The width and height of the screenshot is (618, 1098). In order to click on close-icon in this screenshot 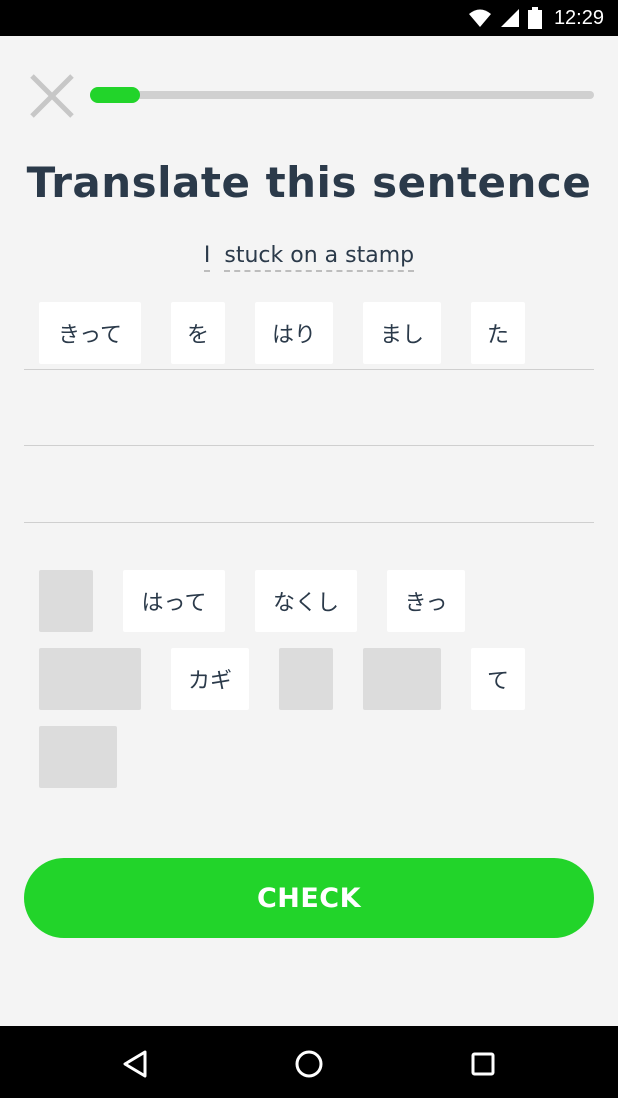, I will do `click(52, 96)`.